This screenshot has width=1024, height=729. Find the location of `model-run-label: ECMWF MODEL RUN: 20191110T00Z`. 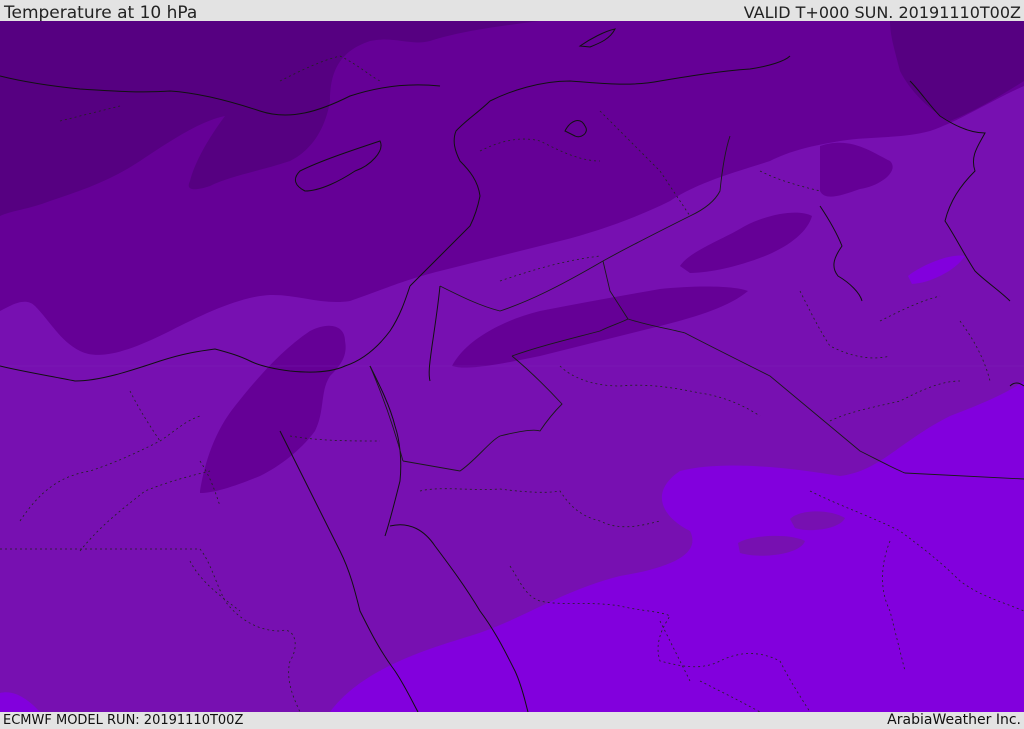

model-run-label: ECMWF MODEL RUN: 20191110T00Z is located at coordinates (123, 720).